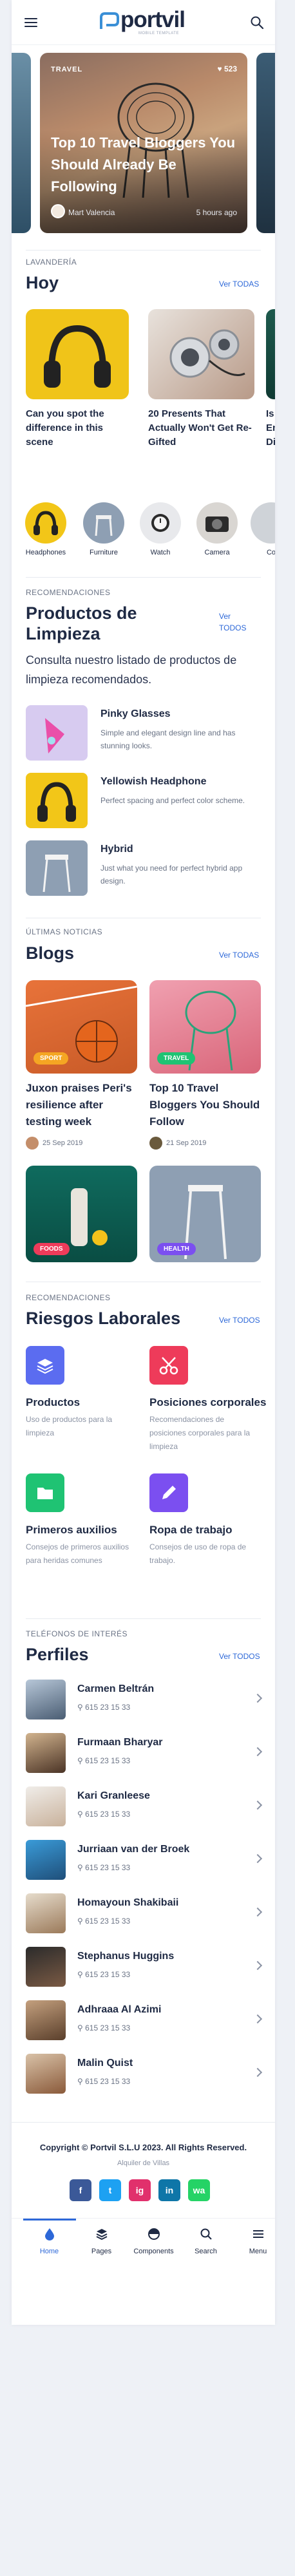  What do you see at coordinates (144, 1964) in the screenshot?
I see `profile-row: Stephanus Huggins ⚲ 615 23 15 33` at bounding box center [144, 1964].